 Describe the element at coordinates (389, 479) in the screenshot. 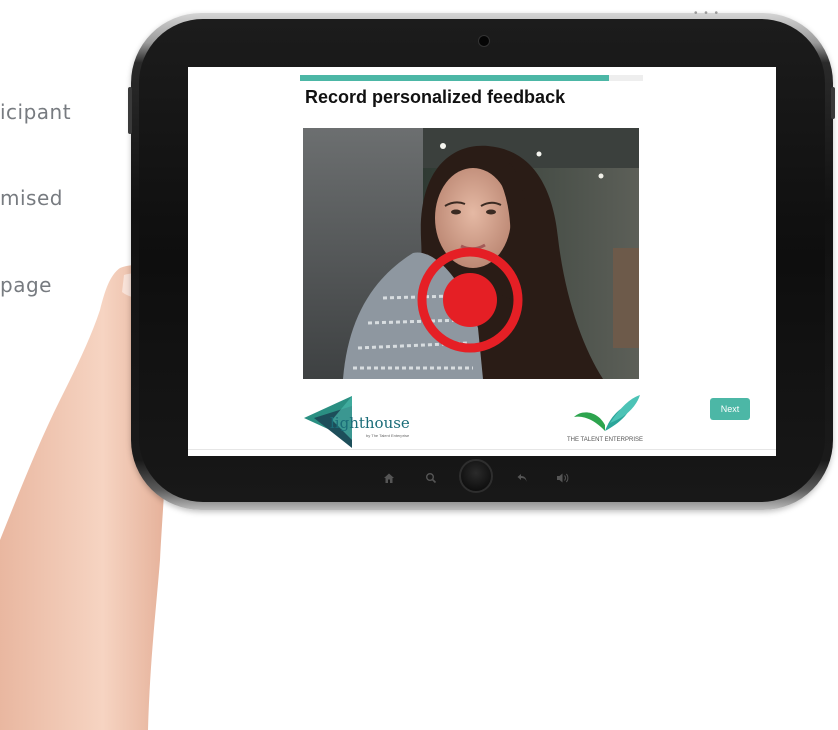

I see `home-icon` at that location.